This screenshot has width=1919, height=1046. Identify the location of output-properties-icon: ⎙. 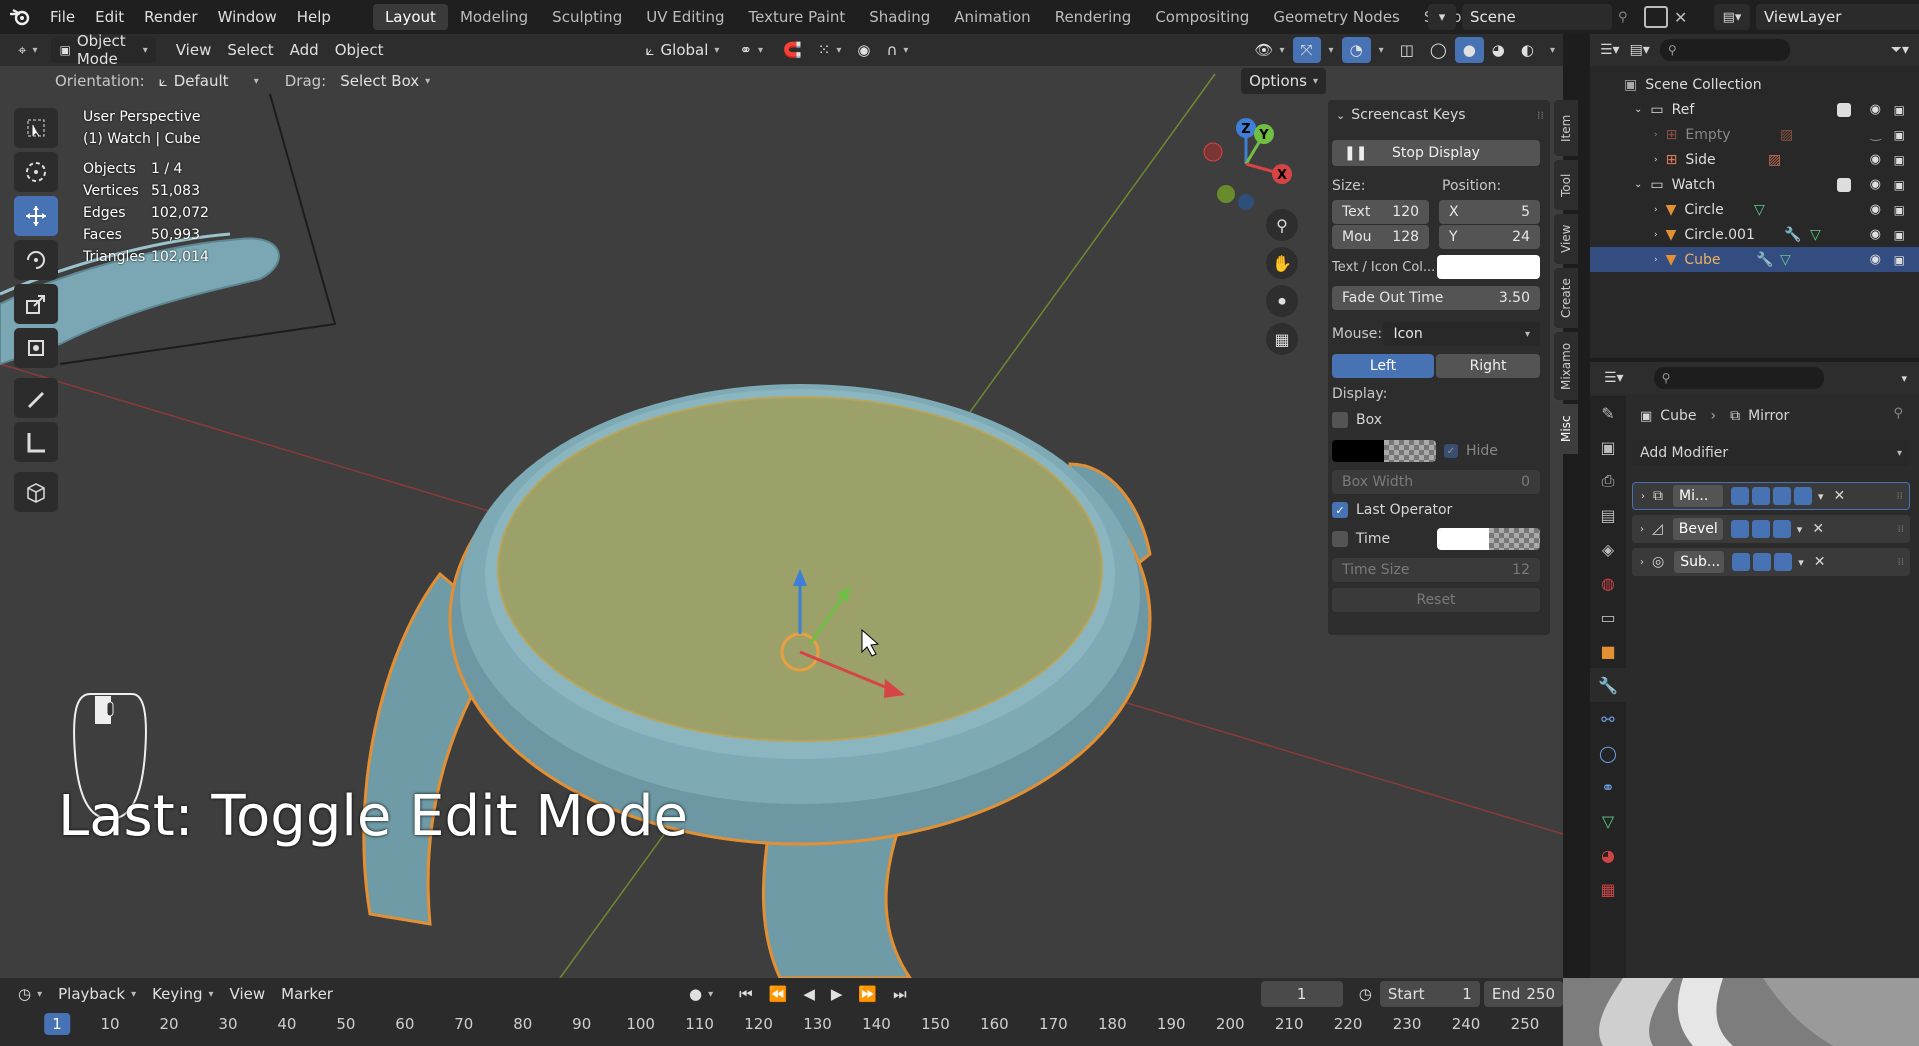
(1608, 481).